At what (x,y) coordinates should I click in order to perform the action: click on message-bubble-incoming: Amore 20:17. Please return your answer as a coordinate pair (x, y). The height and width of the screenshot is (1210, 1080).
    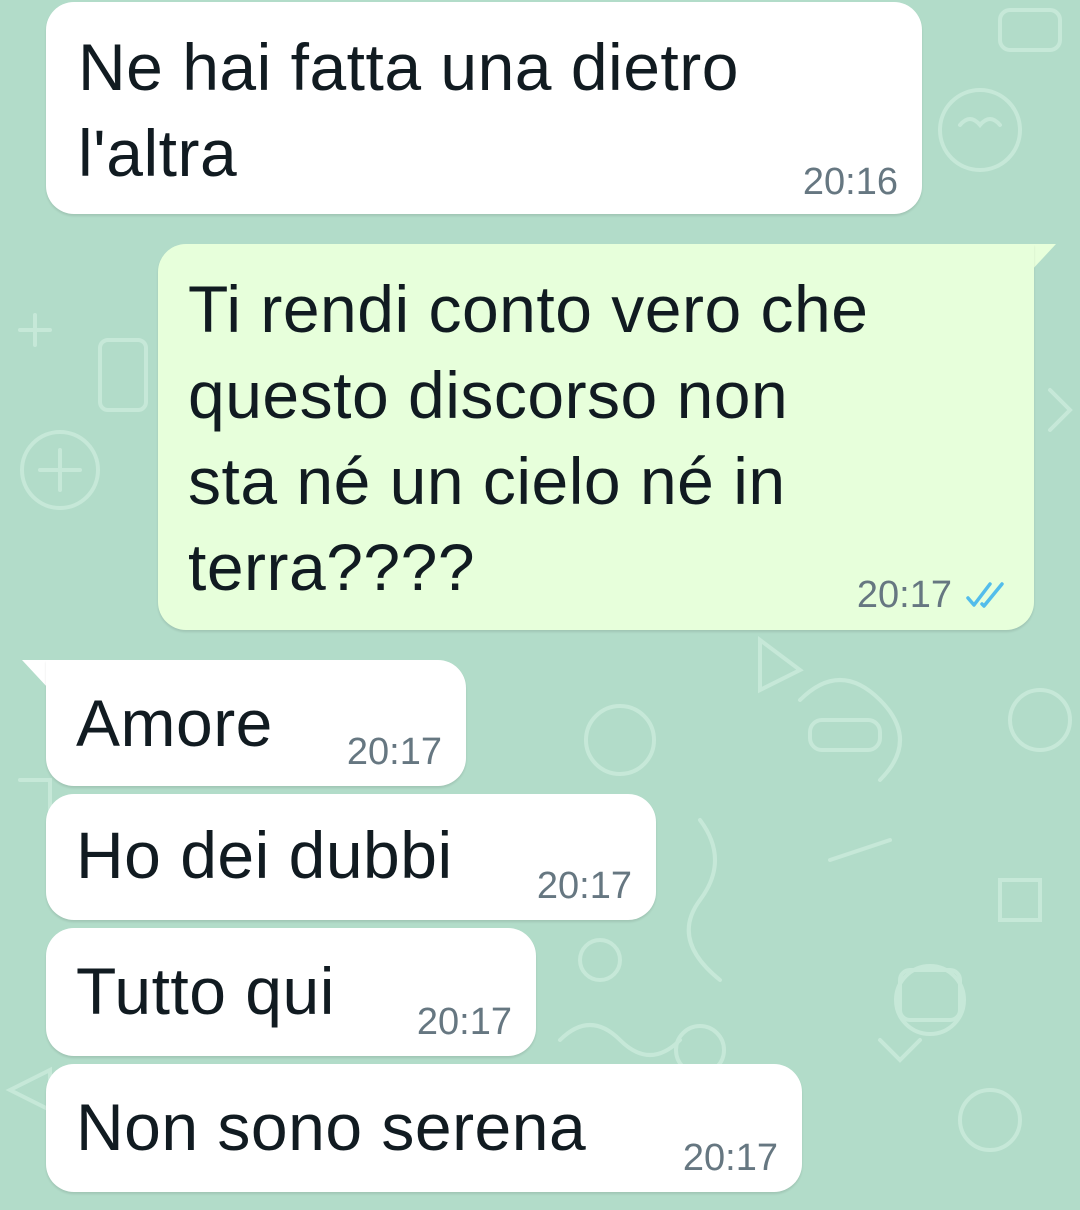
    Looking at the image, I should click on (256, 723).